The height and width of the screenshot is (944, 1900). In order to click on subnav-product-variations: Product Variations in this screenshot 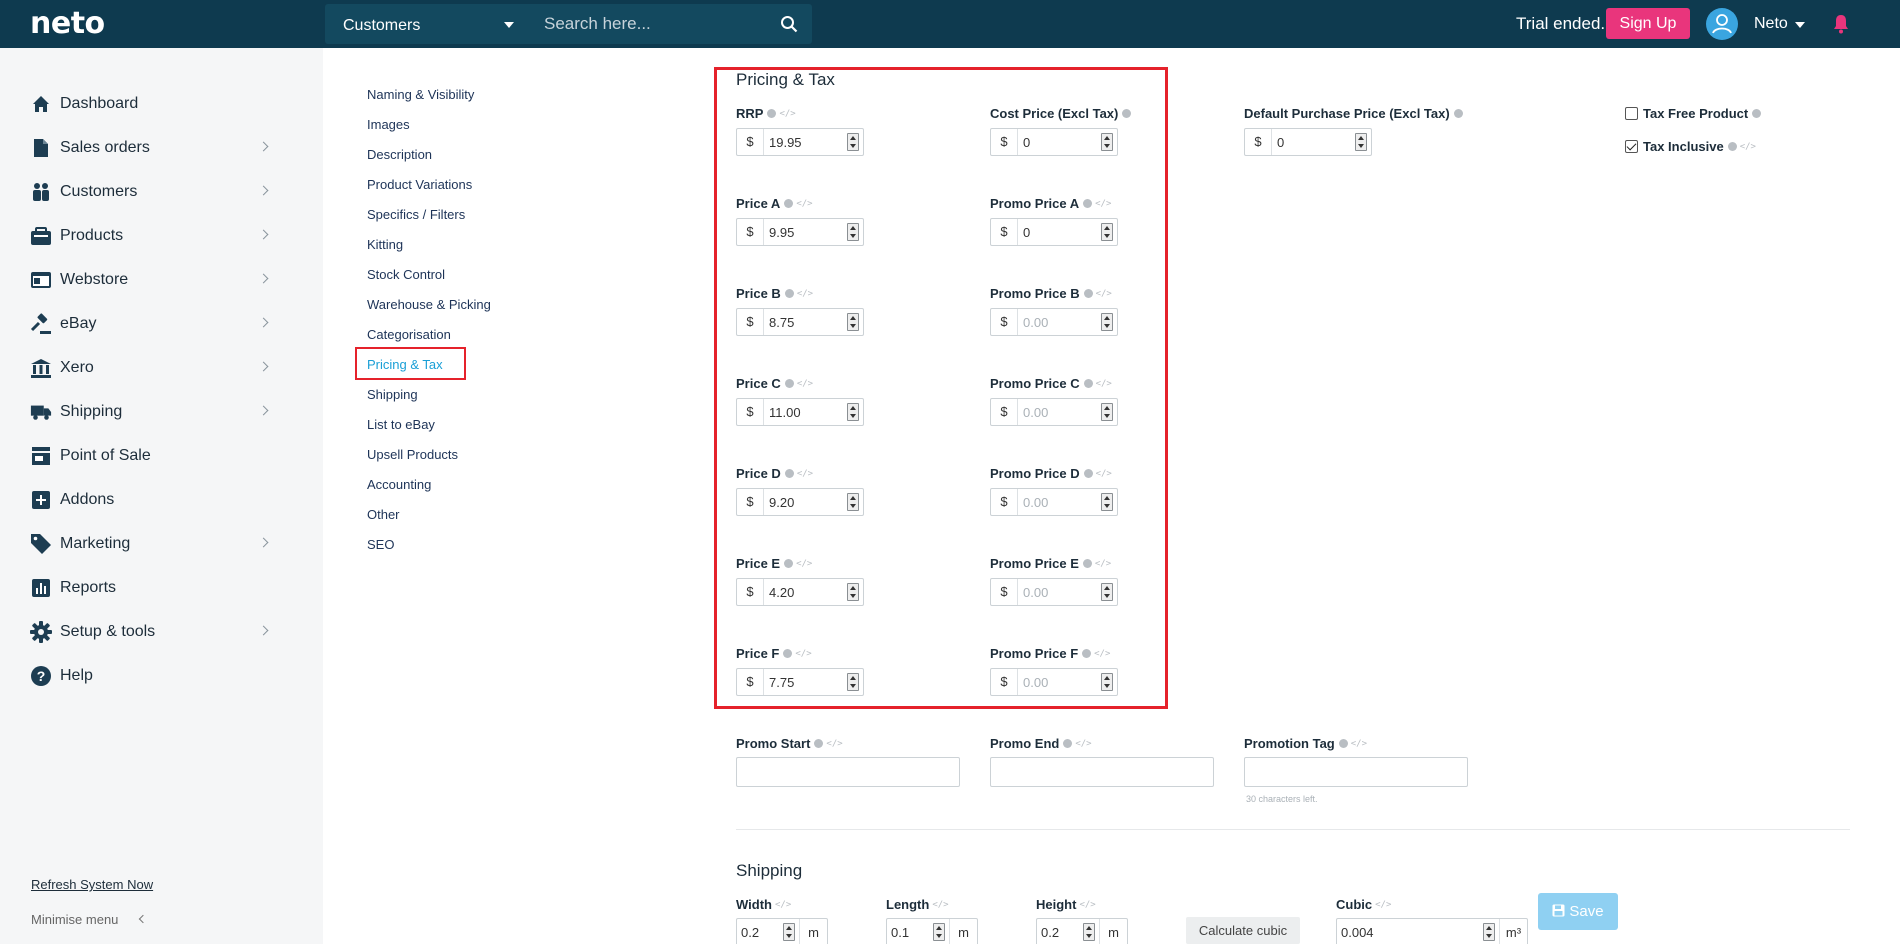, I will do `click(419, 184)`.